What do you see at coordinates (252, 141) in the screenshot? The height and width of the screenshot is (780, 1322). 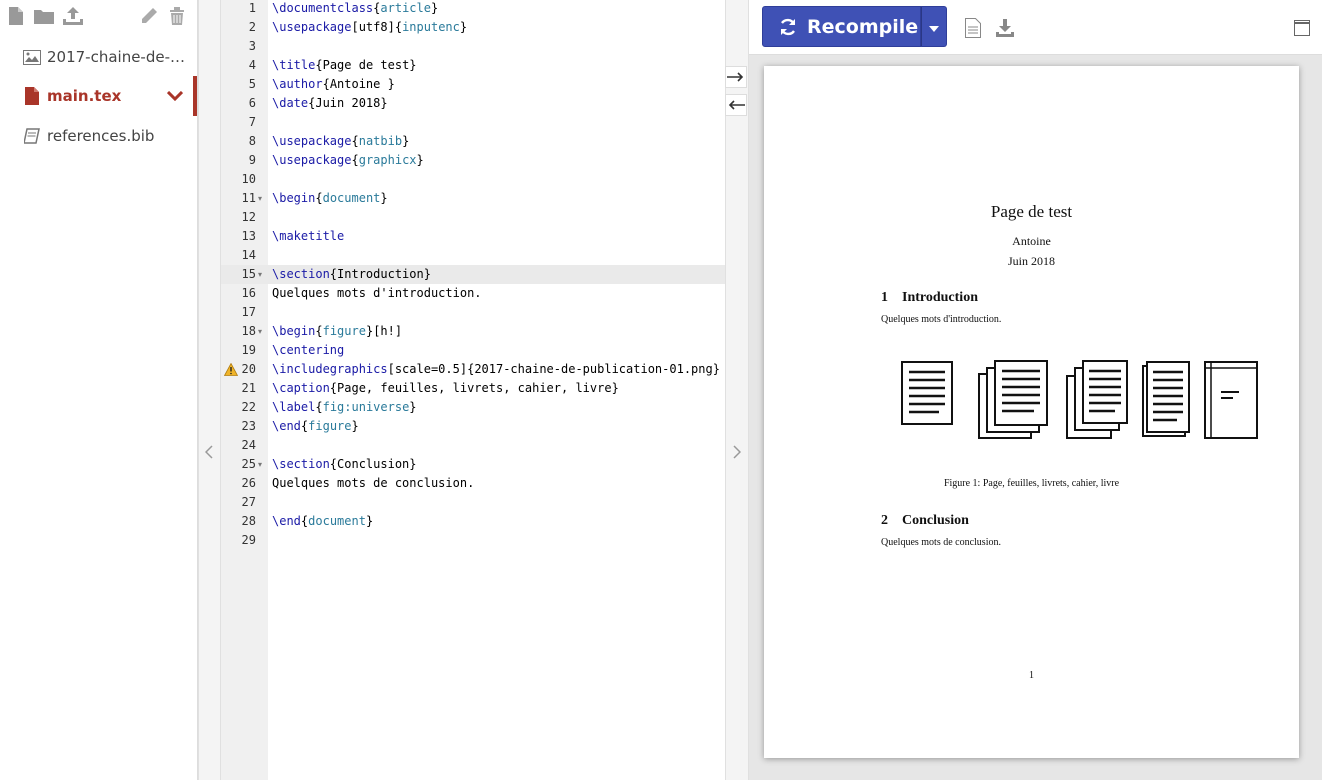 I see `line-number: 8` at bounding box center [252, 141].